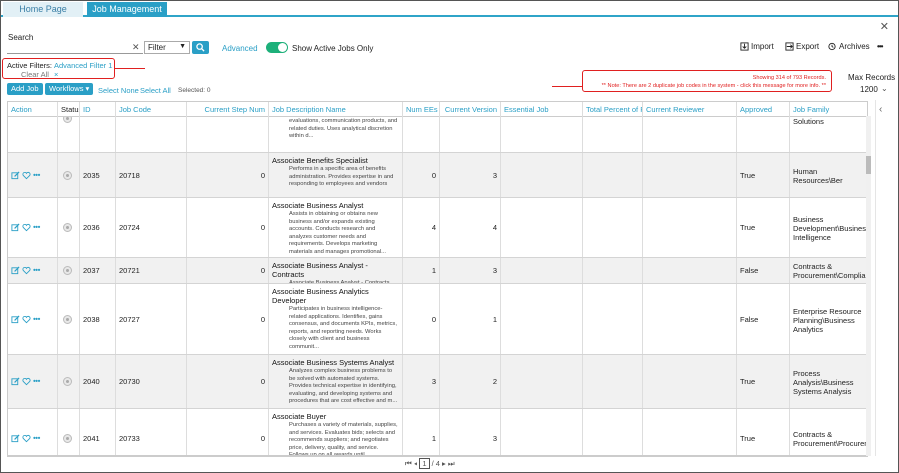  Describe the element at coordinates (437, 456) in the screenshot. I see `grid-bottom-border` at that location.